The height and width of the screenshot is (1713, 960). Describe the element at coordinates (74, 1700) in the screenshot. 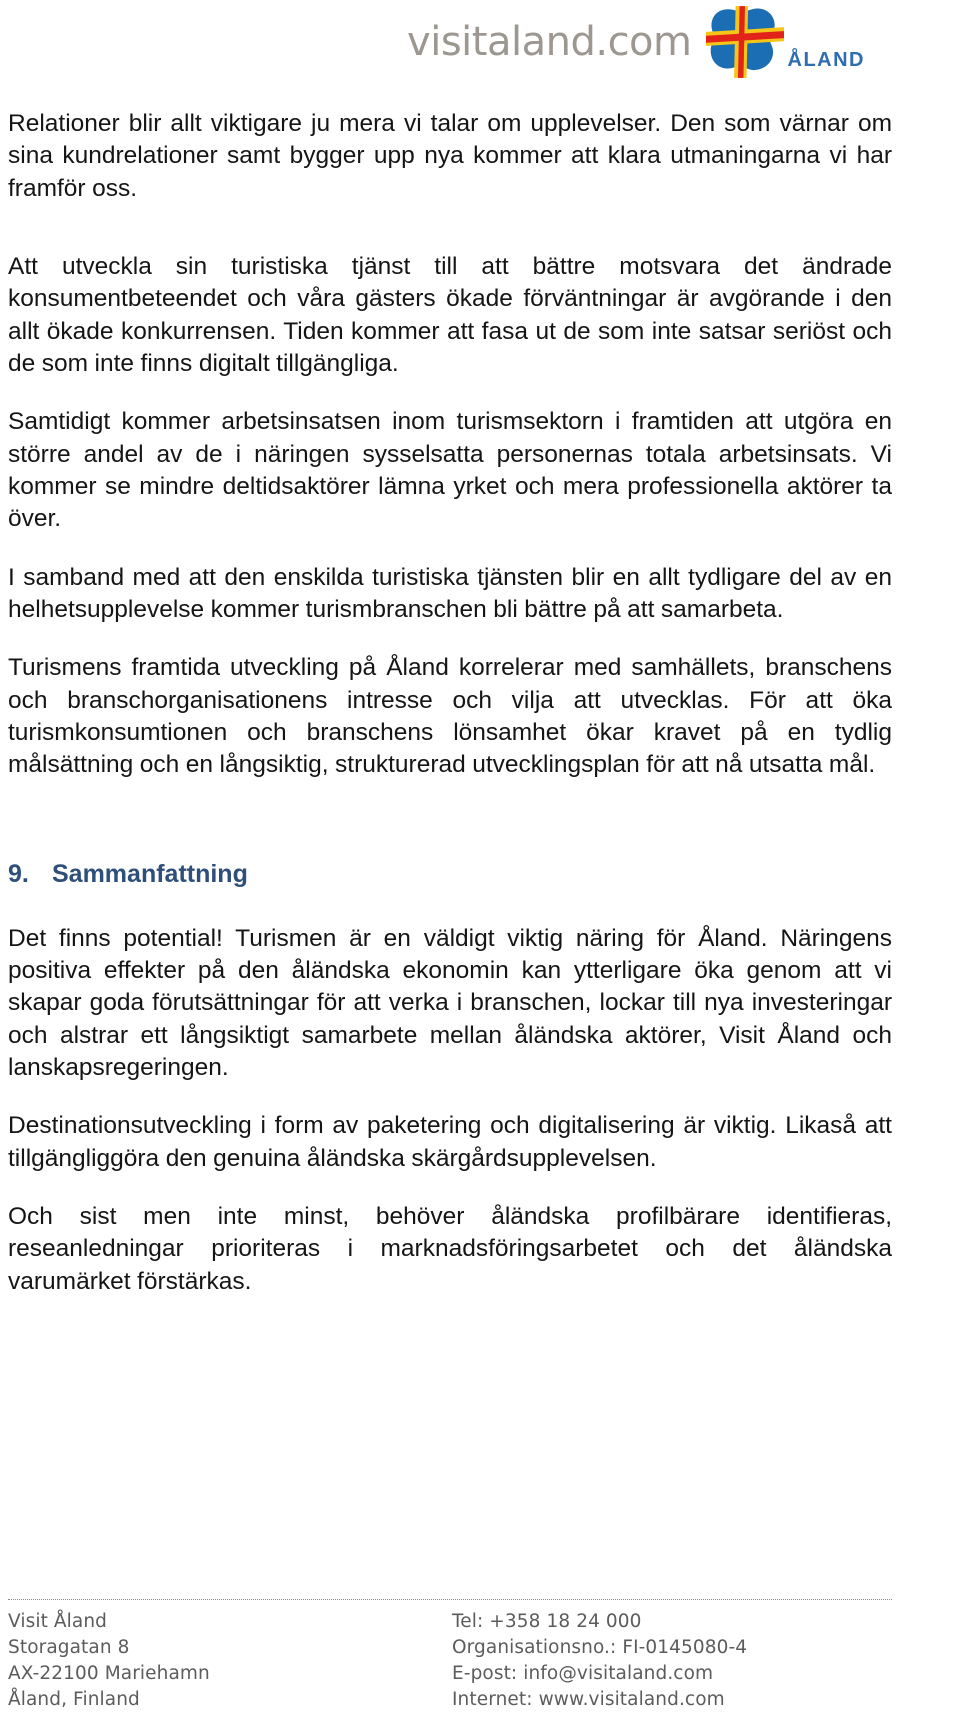

I see `footer-country: Åland, Finland` at that location.